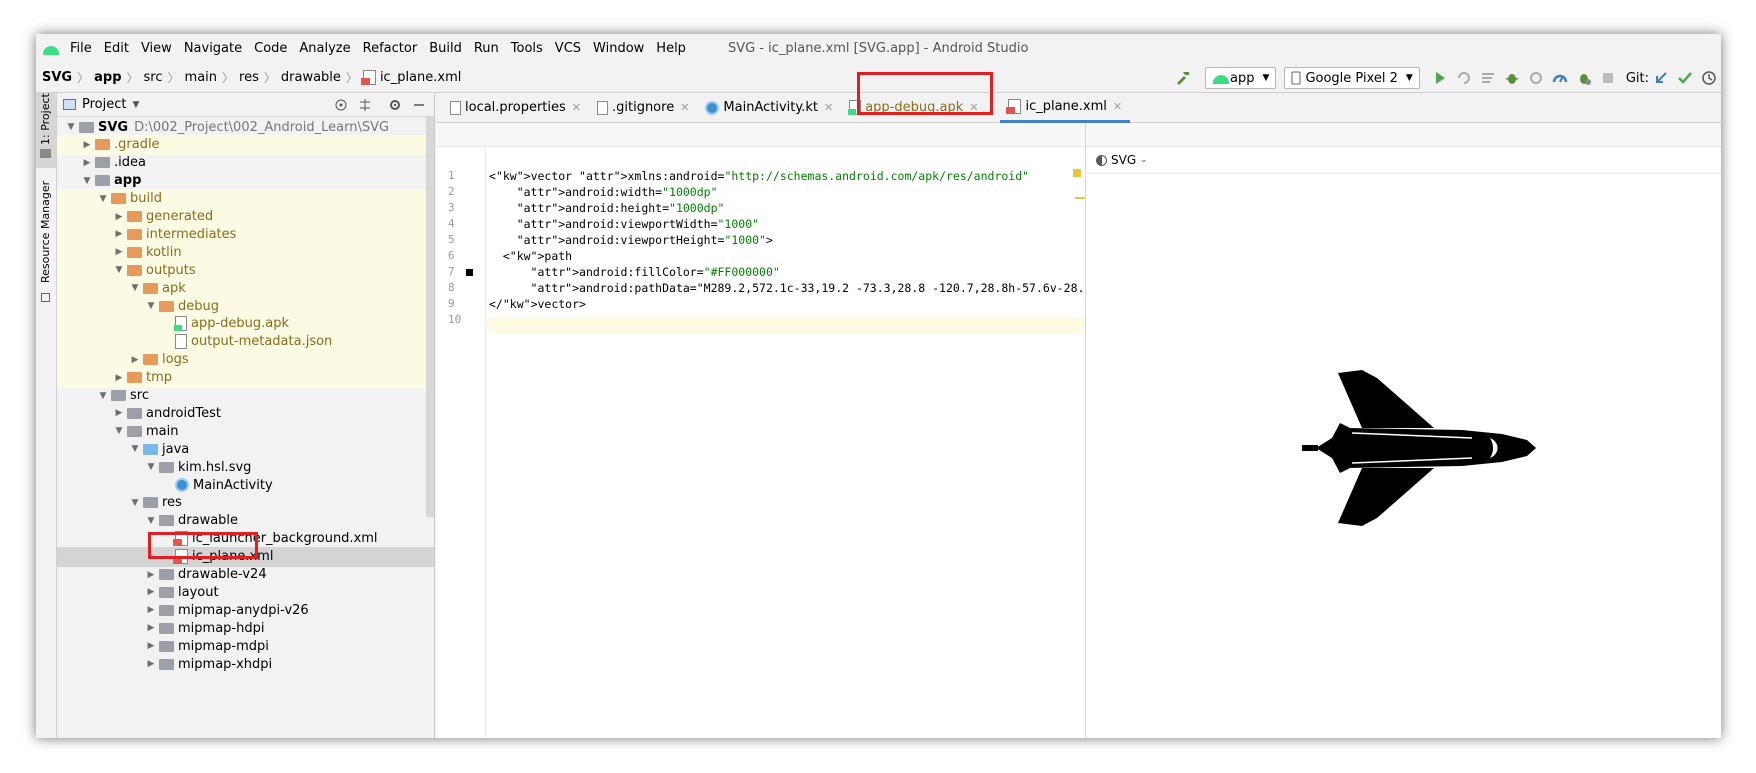 This screenshot has height=773, width=1756. What do you see at coordinates (515, 108) in the screenshot?
I see `editor-tab: local.properties ✕` at bounding box center [515, 108].